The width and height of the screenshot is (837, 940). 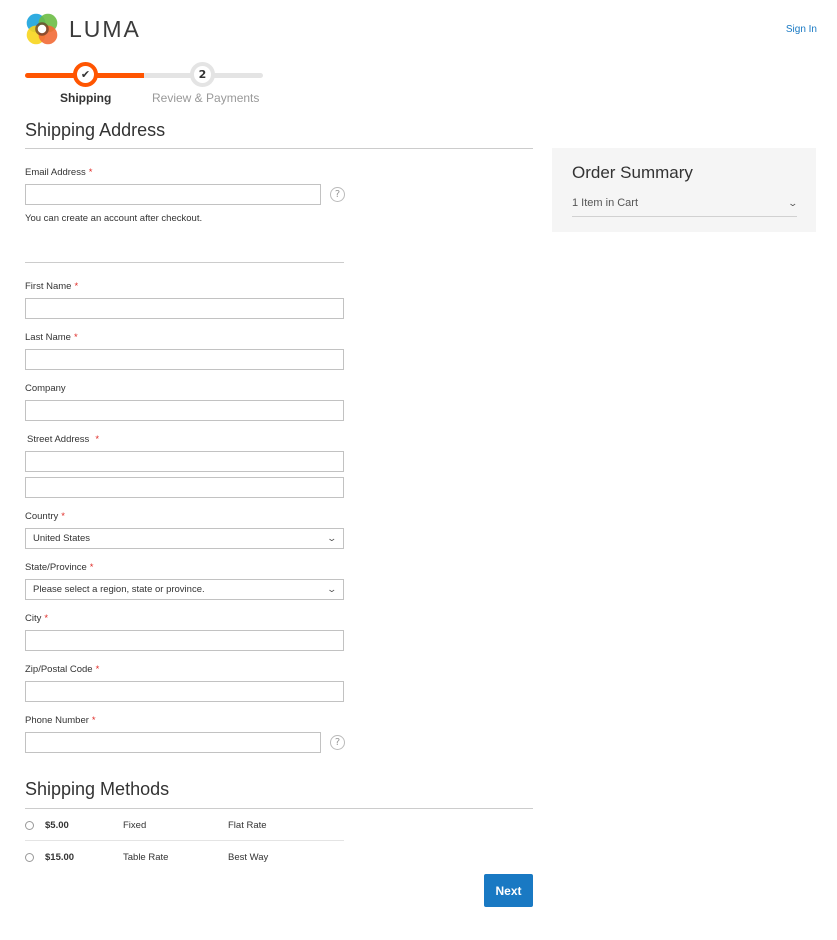 I want to click on street-address-label: Street Address *, so click(x=63, y=439).